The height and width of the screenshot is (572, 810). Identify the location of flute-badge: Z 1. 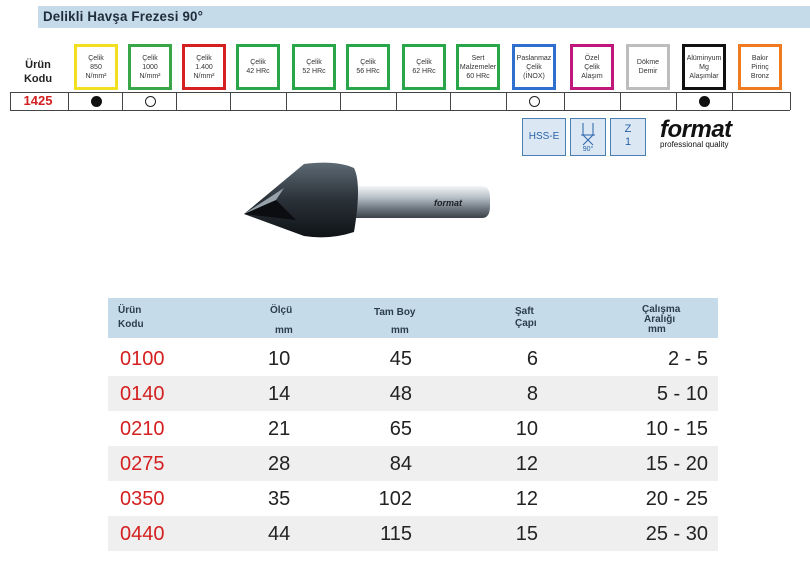
(628, 137).